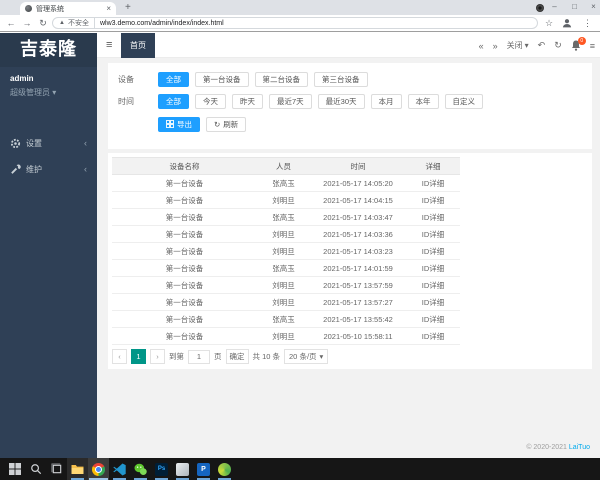 The height and width of the screenshot is (480, 600). Describe the element at coordinates (286, 200) in the screenshot. I see `table-row: 第一台设备 刘明旦 2021-05-17 14:04:15 ID详细` at that location.